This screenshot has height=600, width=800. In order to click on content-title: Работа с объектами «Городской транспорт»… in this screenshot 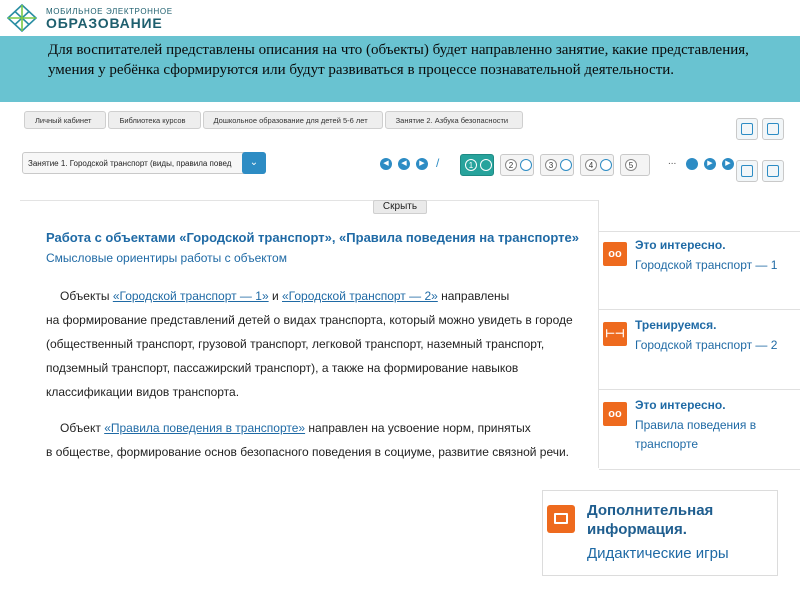, I will do `click(312, 237)`.